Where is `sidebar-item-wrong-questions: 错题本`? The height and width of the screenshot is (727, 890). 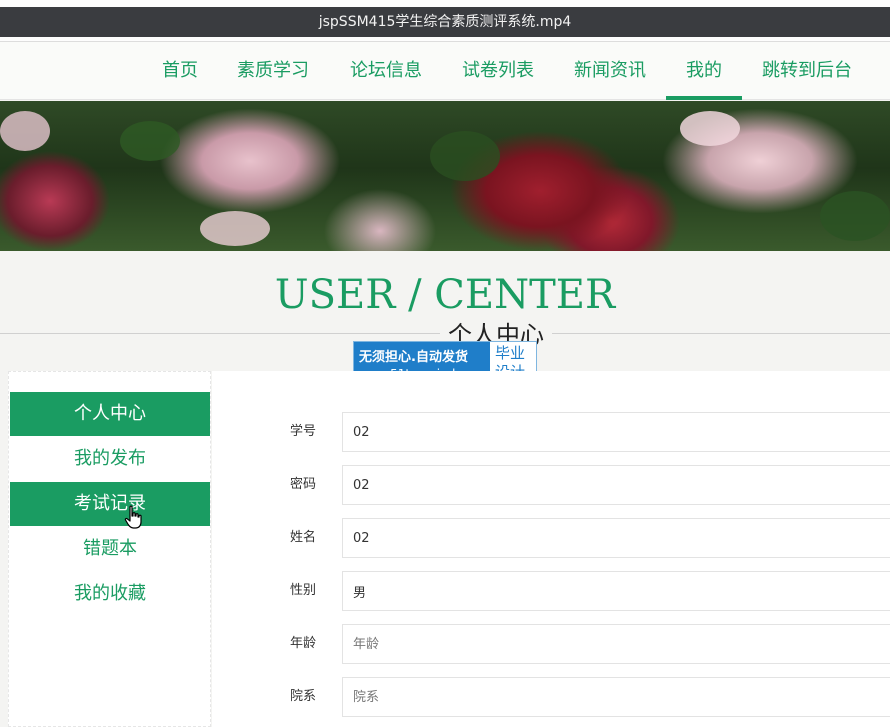 sidebar-item-wrong-questions: 错题本 is located at coordinates (110, 549).